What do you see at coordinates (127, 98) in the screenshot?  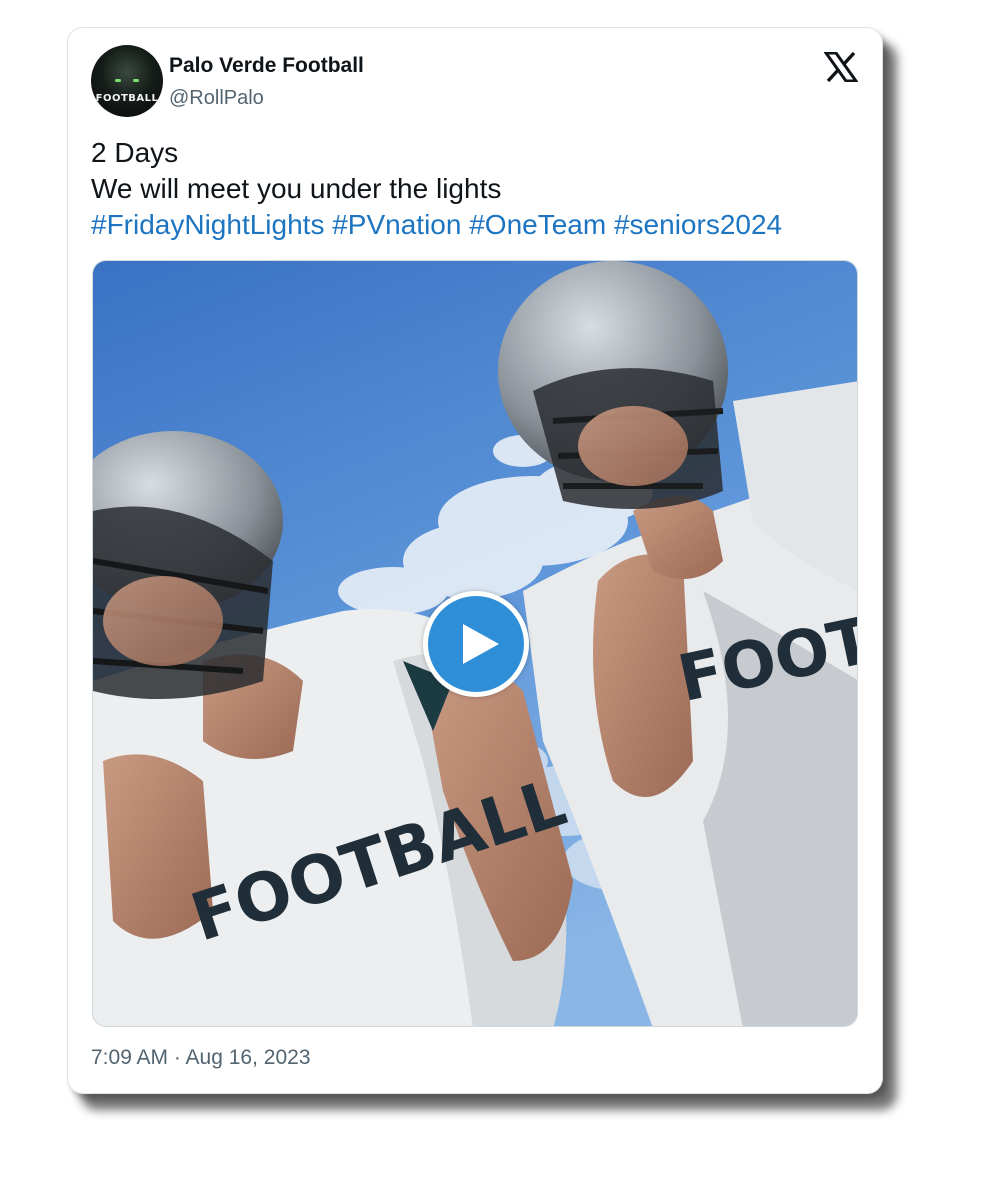 I see `avatar-text: FOOTBALL` at bounding box center [127, 98].